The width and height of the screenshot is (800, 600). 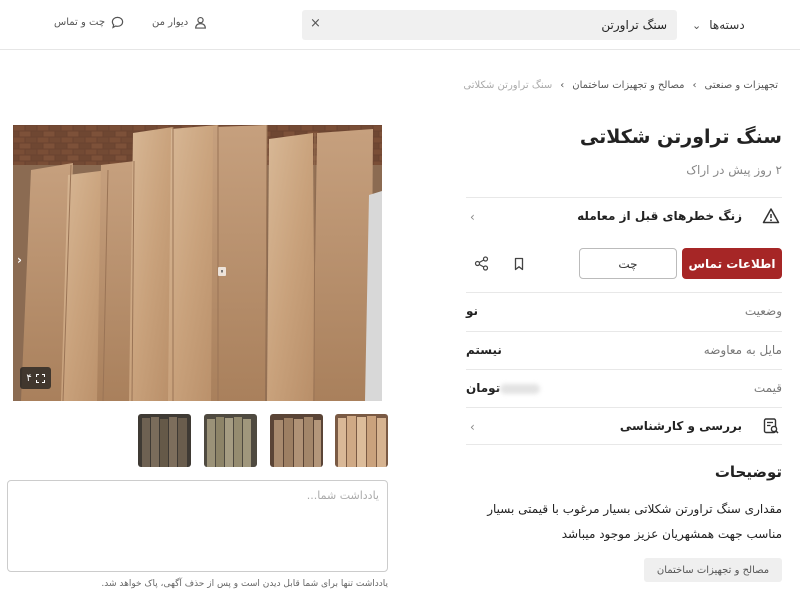 I want to click on inspection-icon, so click(x=771, y=428).